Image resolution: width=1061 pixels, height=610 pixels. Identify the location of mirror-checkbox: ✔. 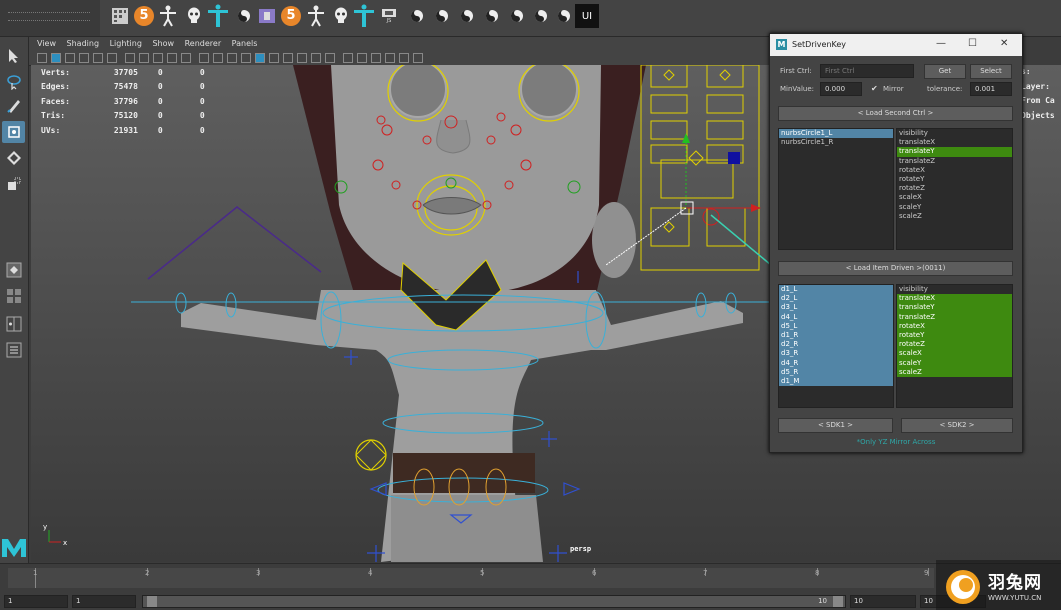
(875, 88).